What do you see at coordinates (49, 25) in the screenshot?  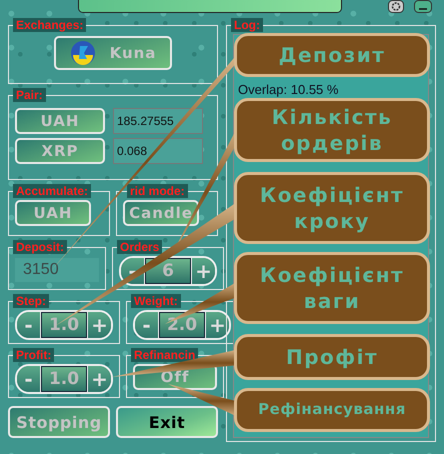 I see `group-label: Exchanges:` at bounding box center [49, 25].